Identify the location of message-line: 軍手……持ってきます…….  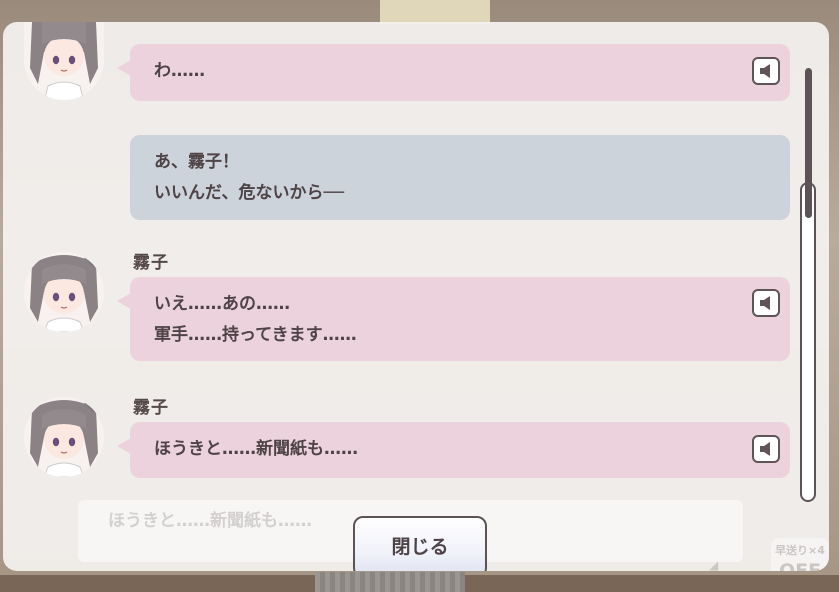
(255, 335).